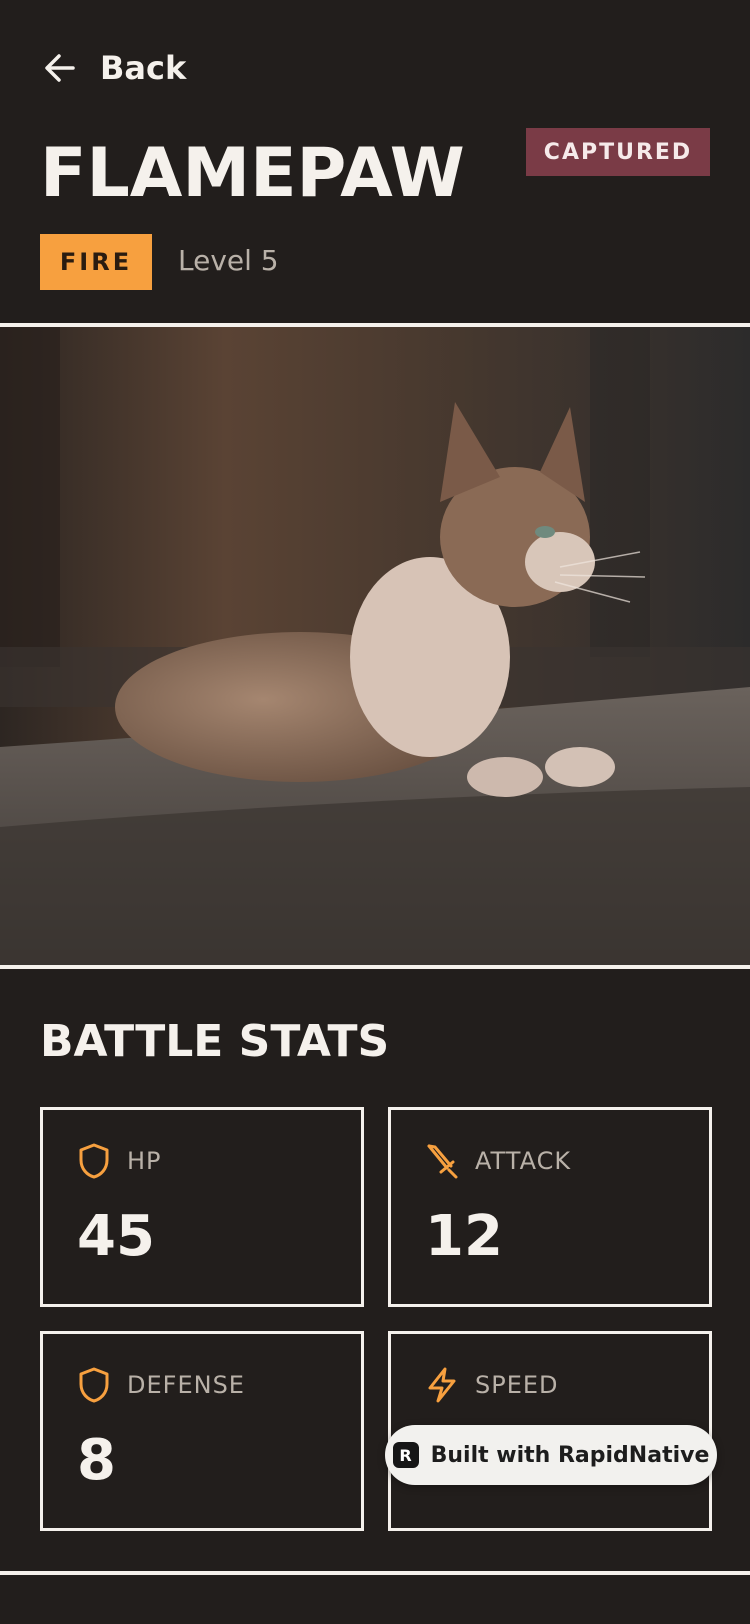  What do you see at coordinates (215, 1041) in the screenshot?
I see `battle-stats-heading: BATTLE STATS` at bounding box center [215, 1041].